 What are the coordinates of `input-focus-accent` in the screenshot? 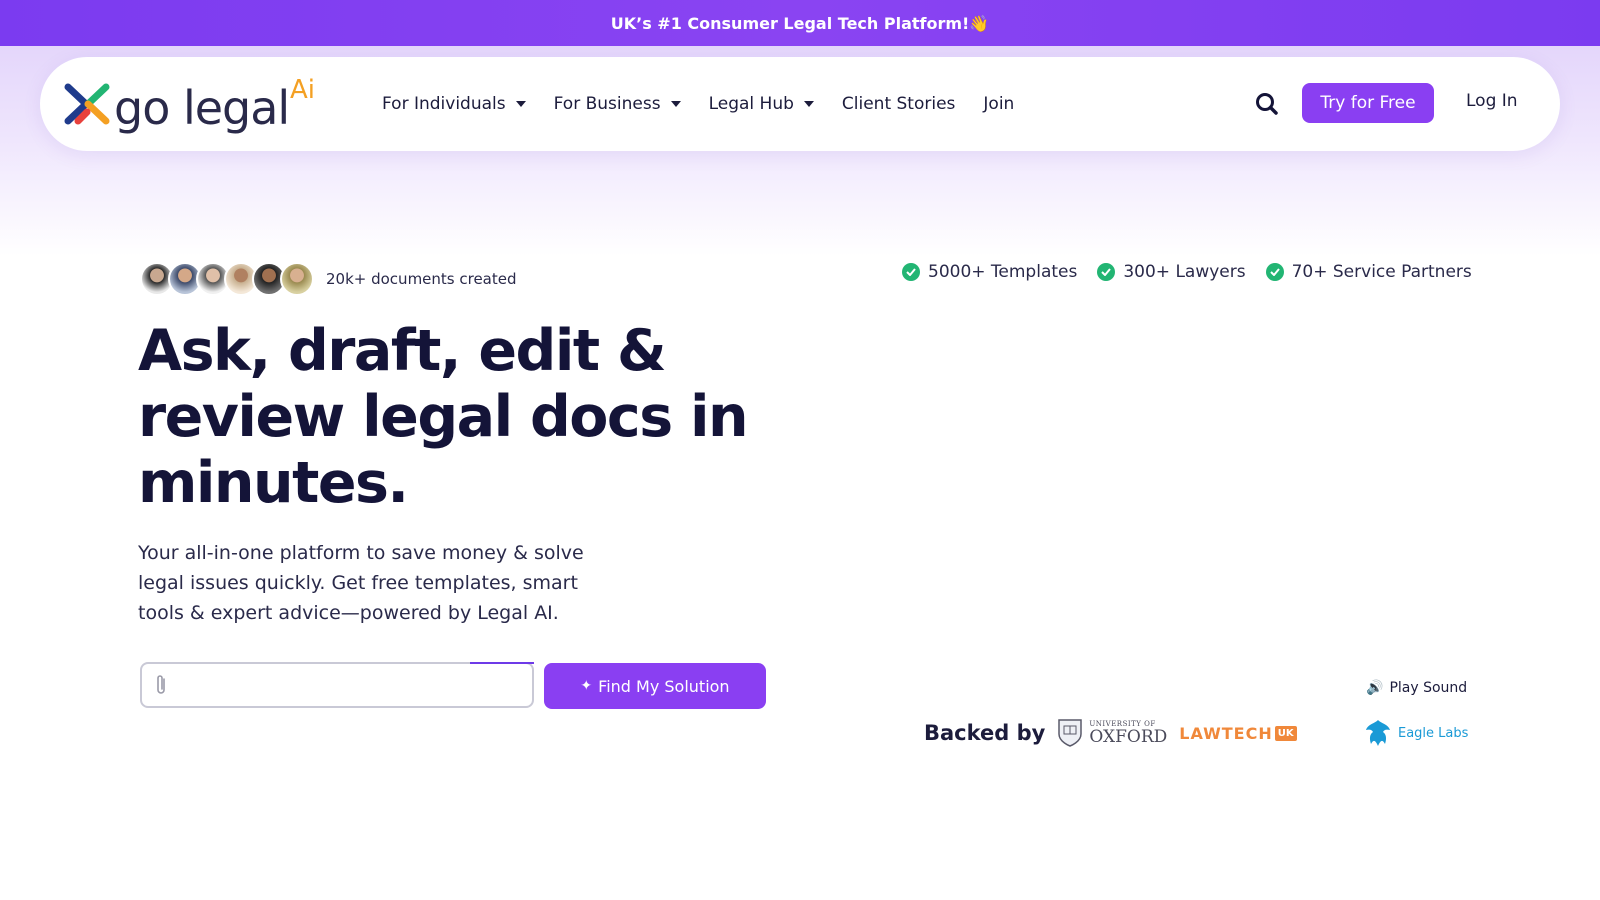 It's located at (502, 663).